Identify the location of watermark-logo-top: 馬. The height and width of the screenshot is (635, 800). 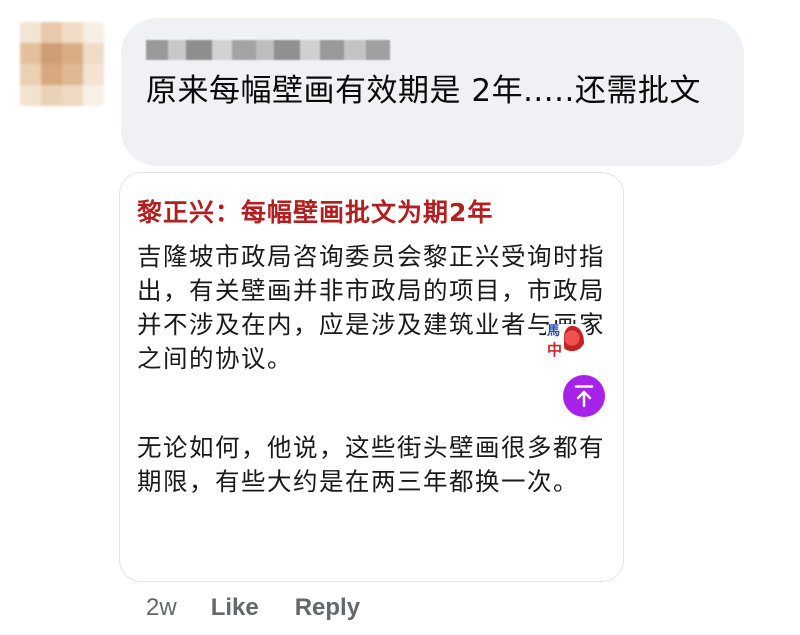
(554, 331).